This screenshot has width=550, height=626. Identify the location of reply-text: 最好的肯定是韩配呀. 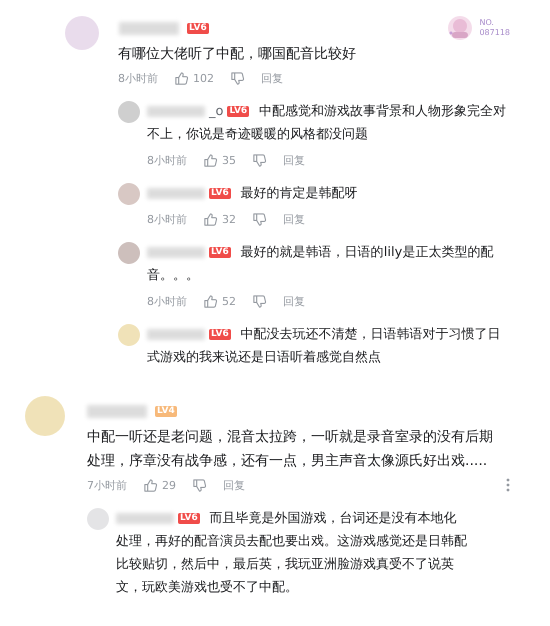
(299, 194).